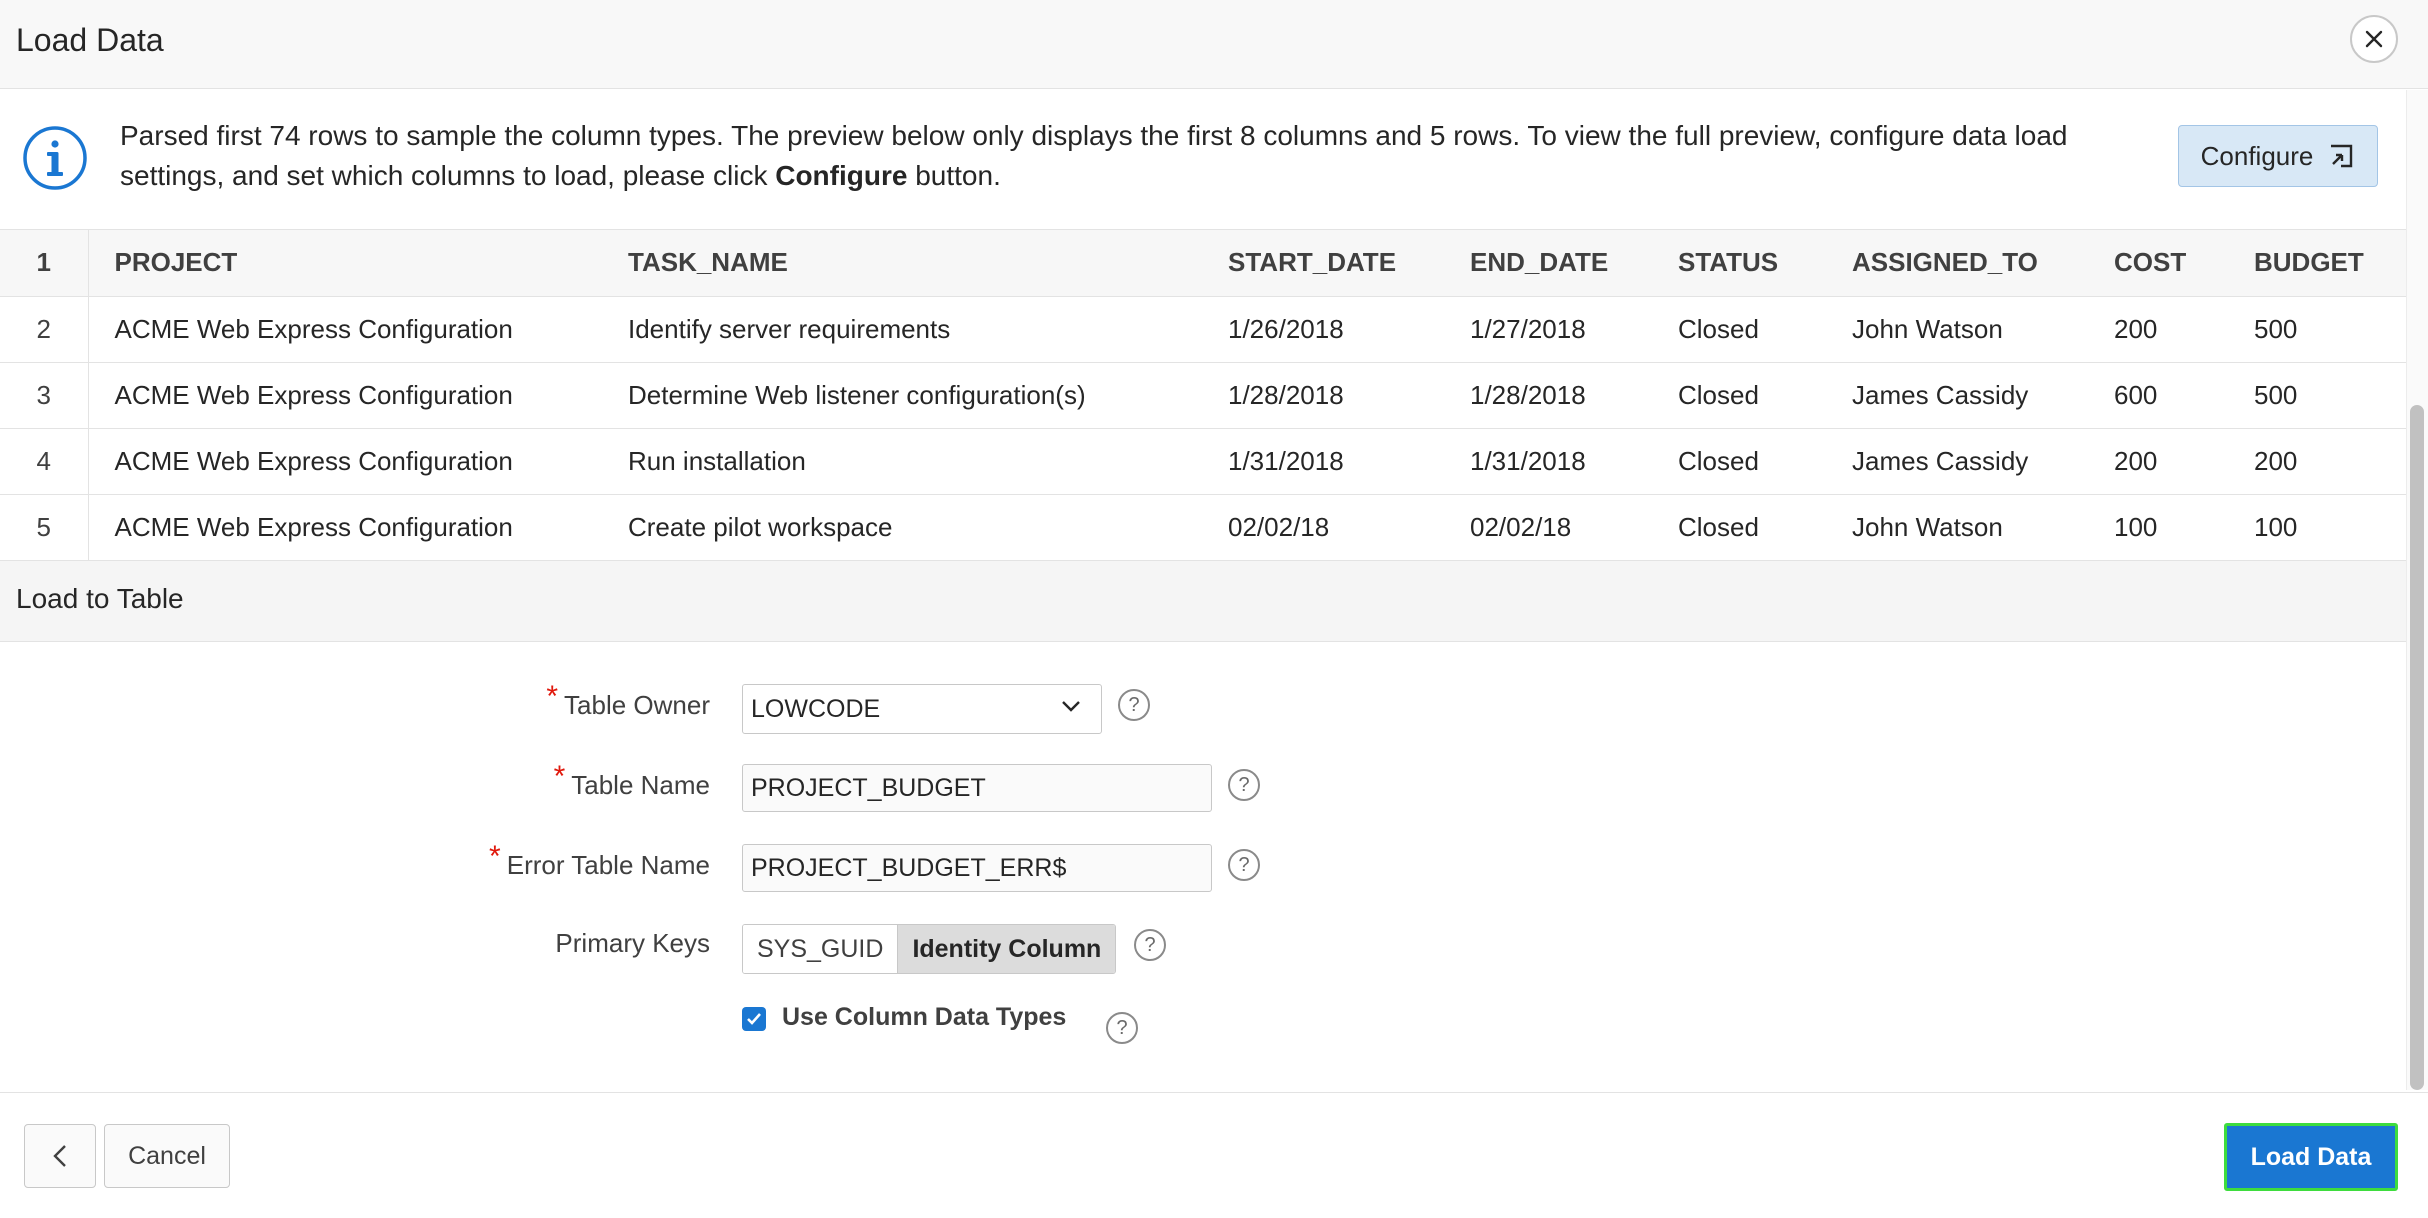  I want to click on table-cell: 1/26/2018, so click(1323, 329).